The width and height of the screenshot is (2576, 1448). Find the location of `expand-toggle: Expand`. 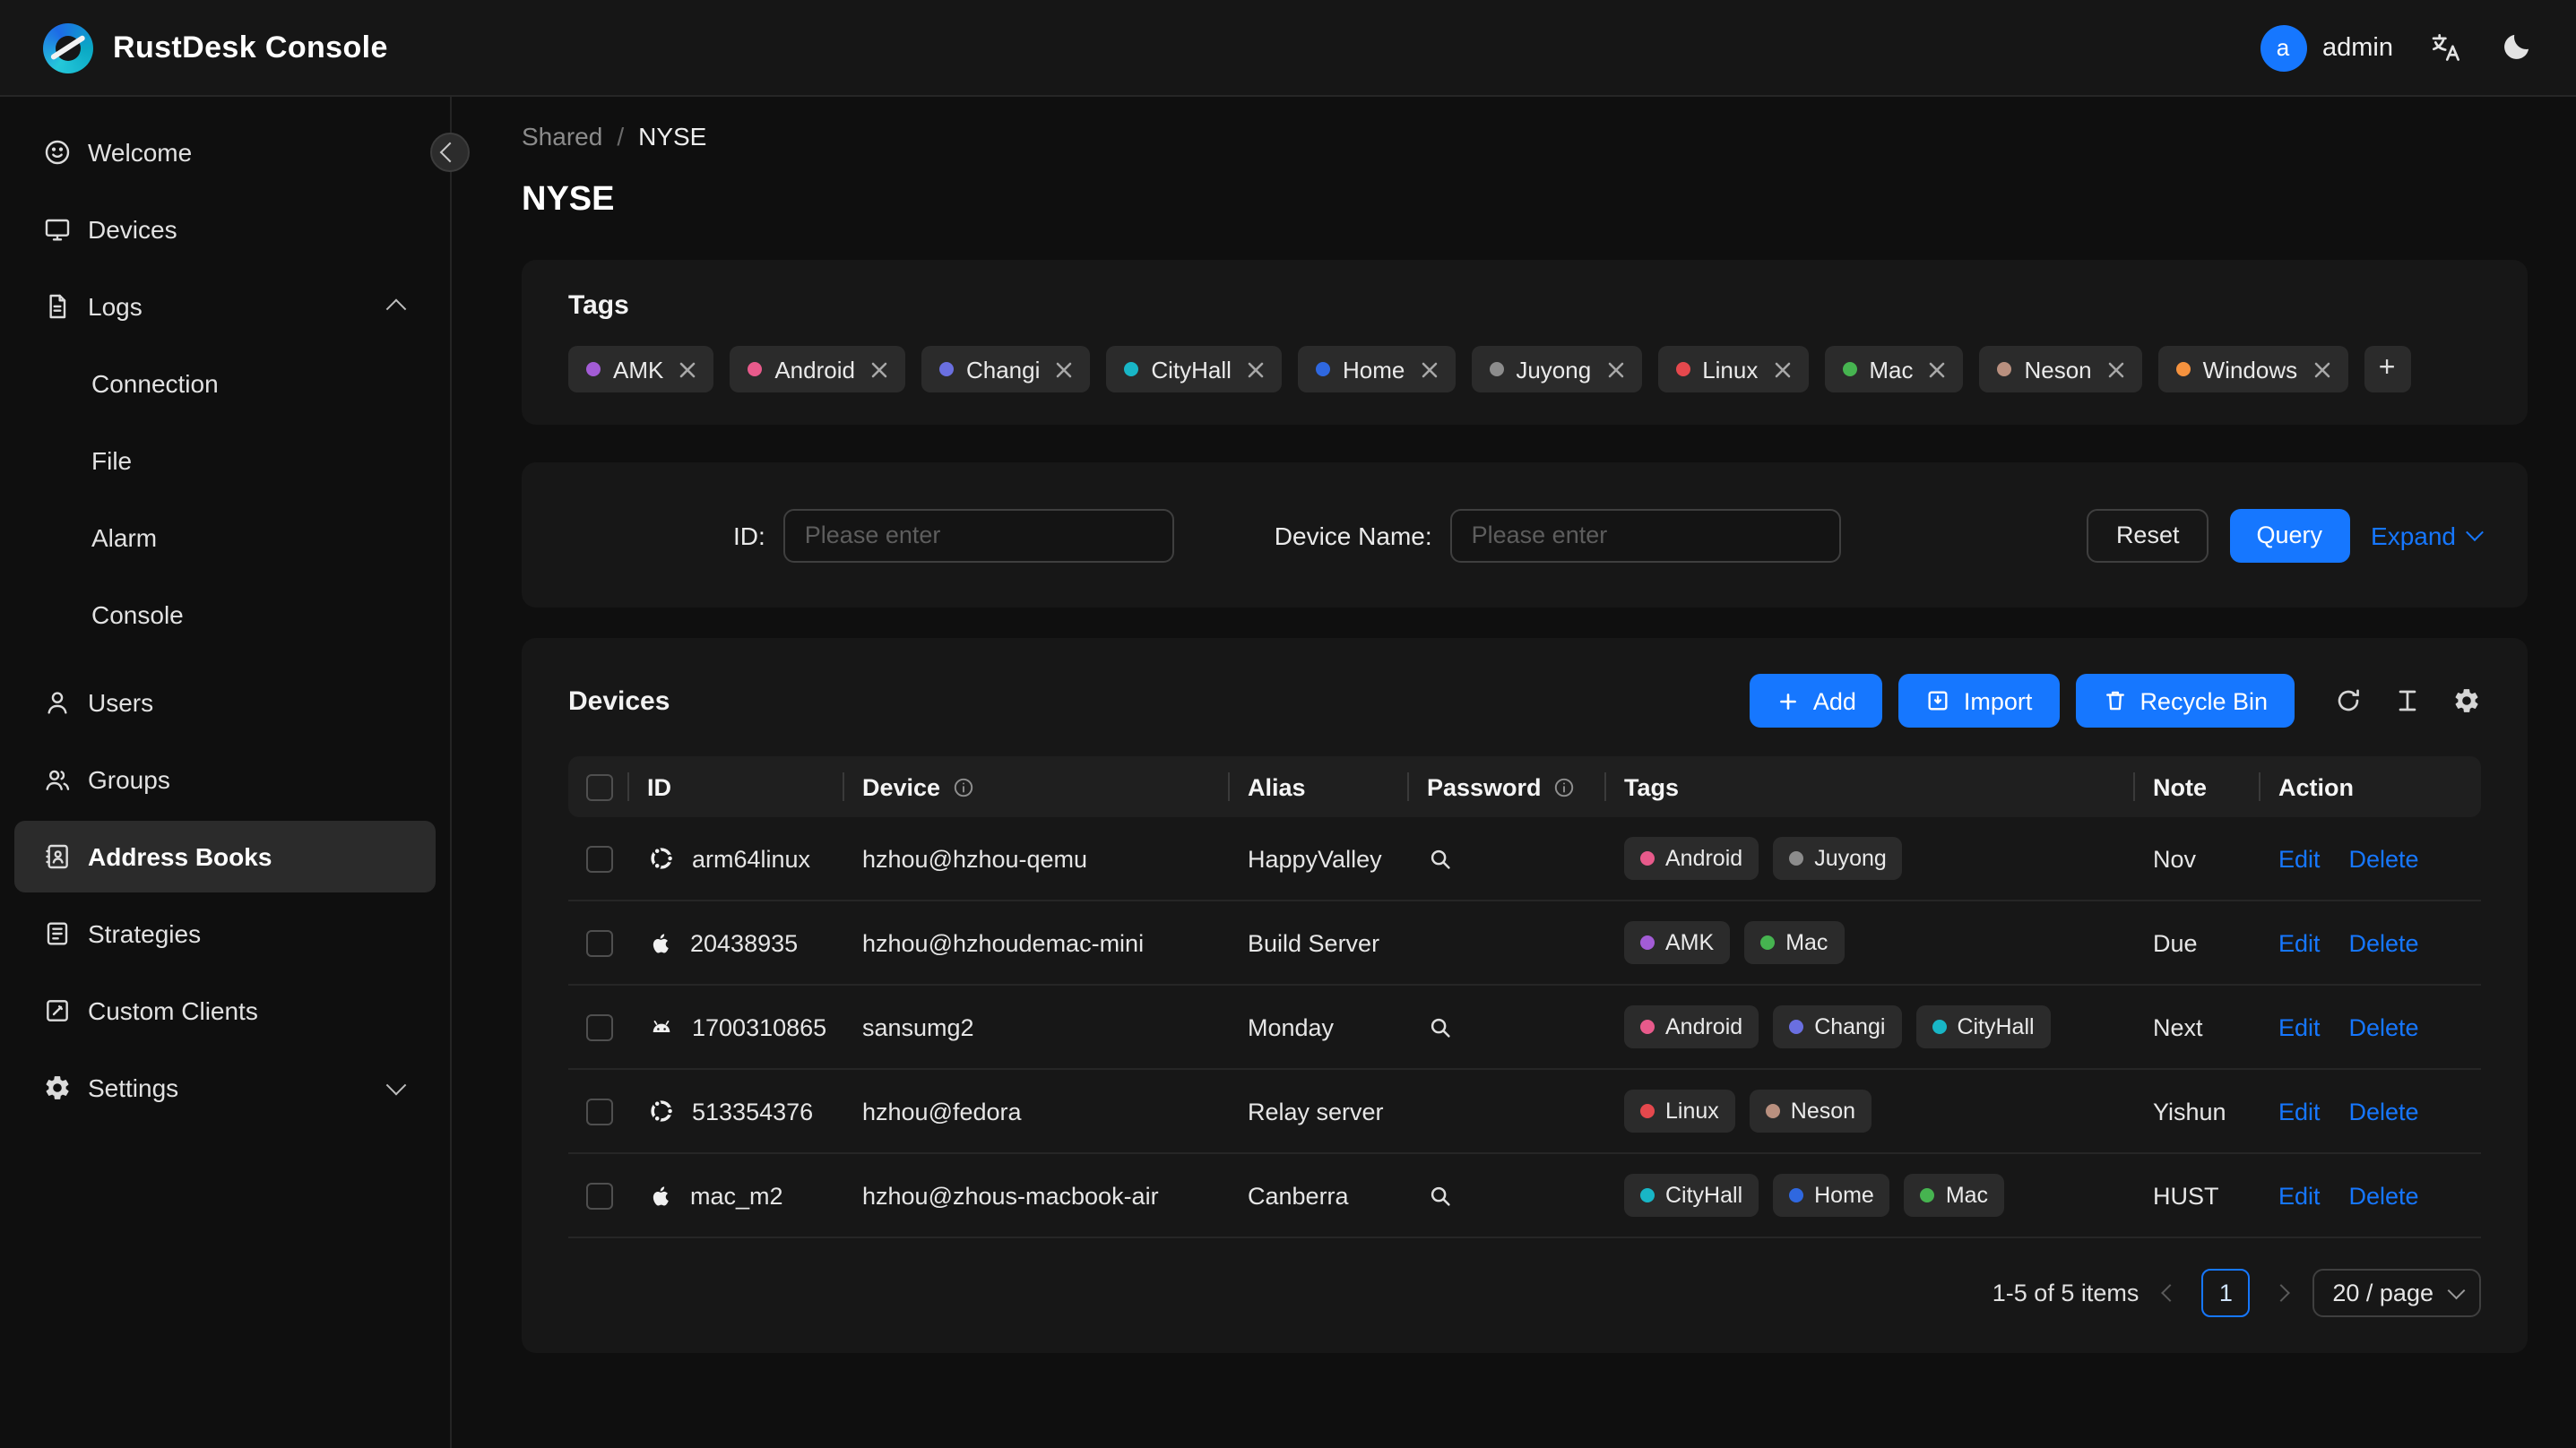

expand-toggle: Expand is located at coordinates (2427, 535).